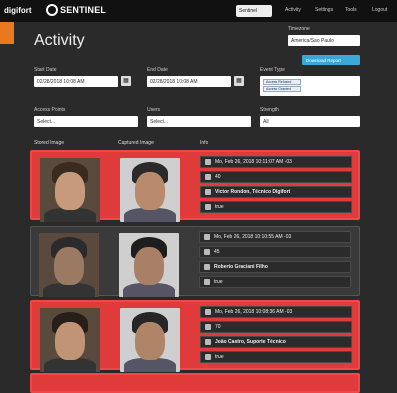  I want to click on server-select: Sentinel, so click(254, 11).